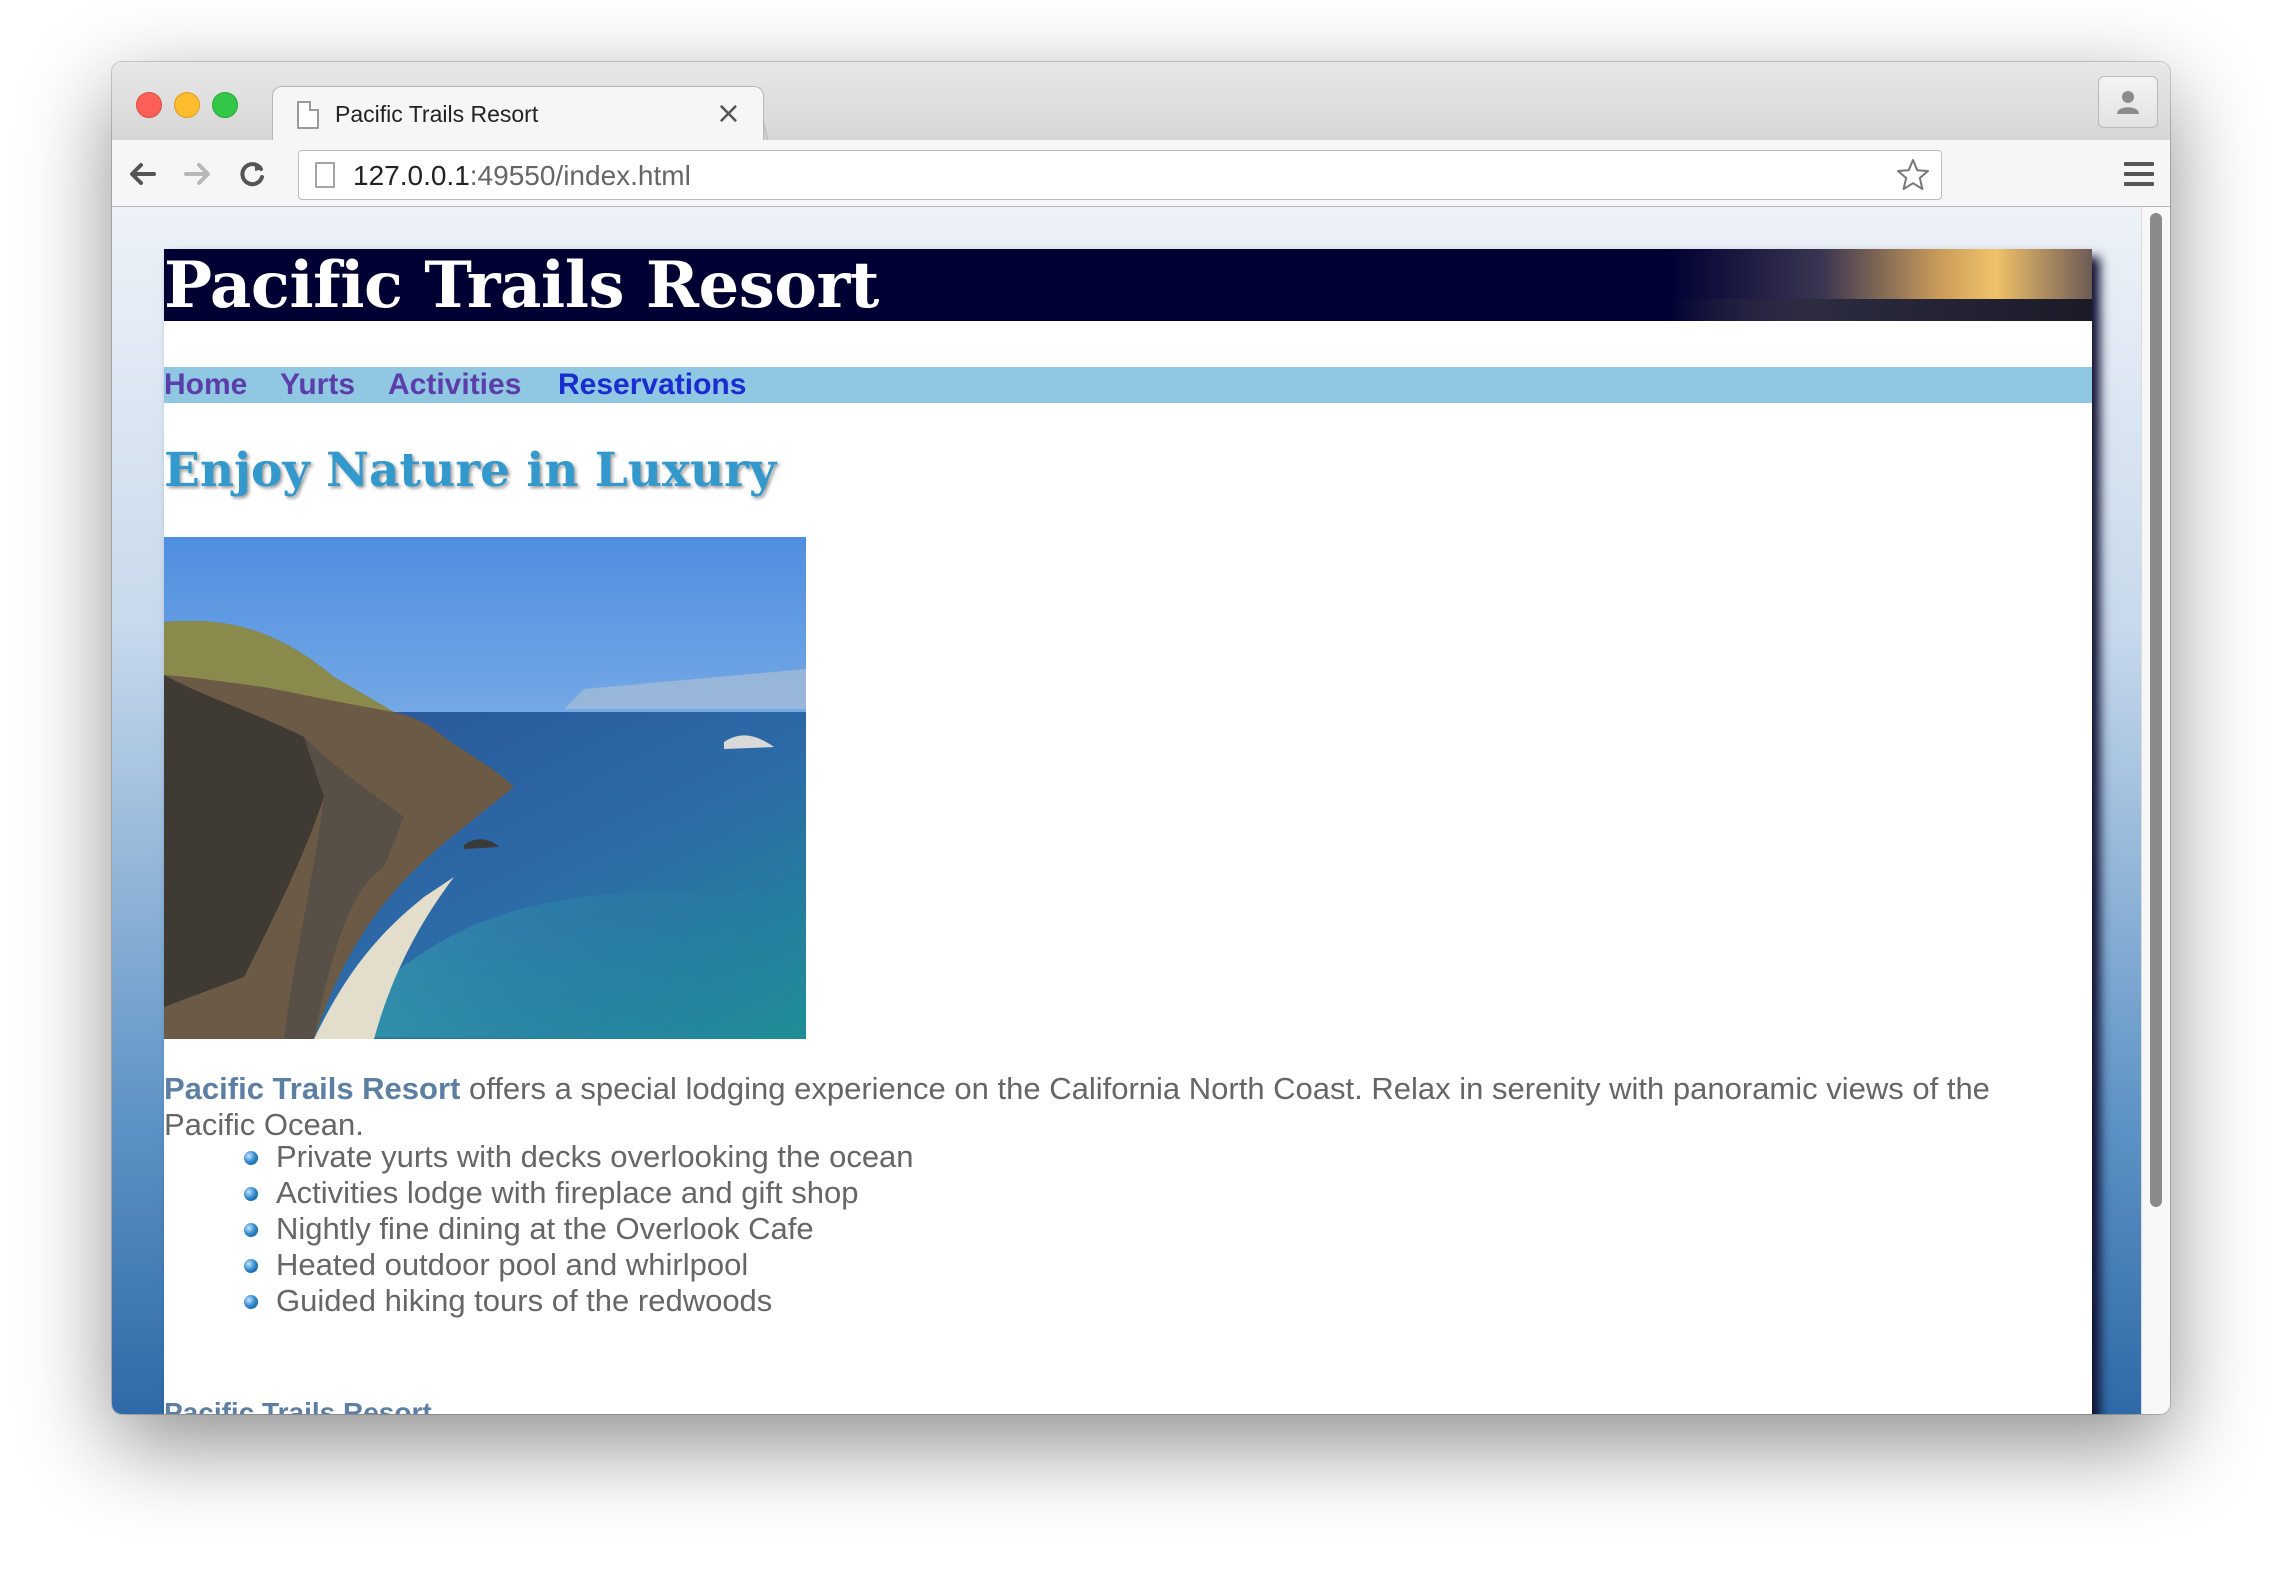 Image resolution: width=2276 pixels, height=1570 pixels. Describe the element at coordinates (437, 114) in the screenshot. I see `tab-title: Pacific Trails Resort` at that location.